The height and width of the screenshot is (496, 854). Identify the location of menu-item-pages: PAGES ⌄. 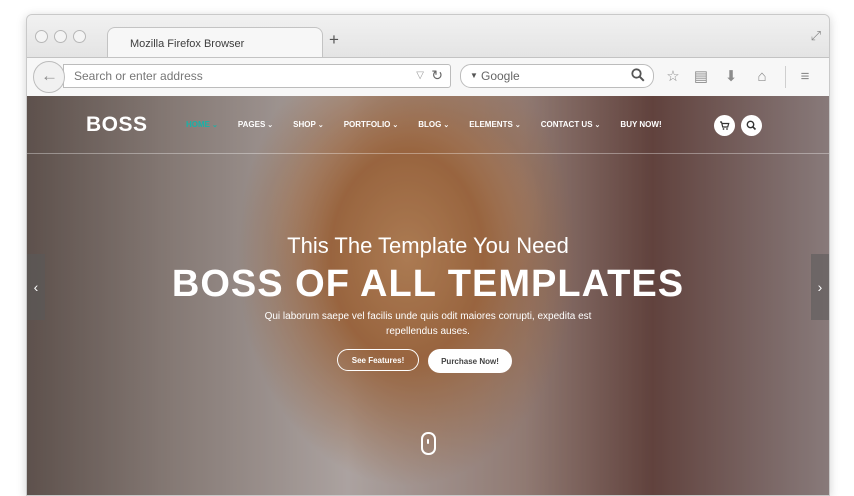
(255, 124).